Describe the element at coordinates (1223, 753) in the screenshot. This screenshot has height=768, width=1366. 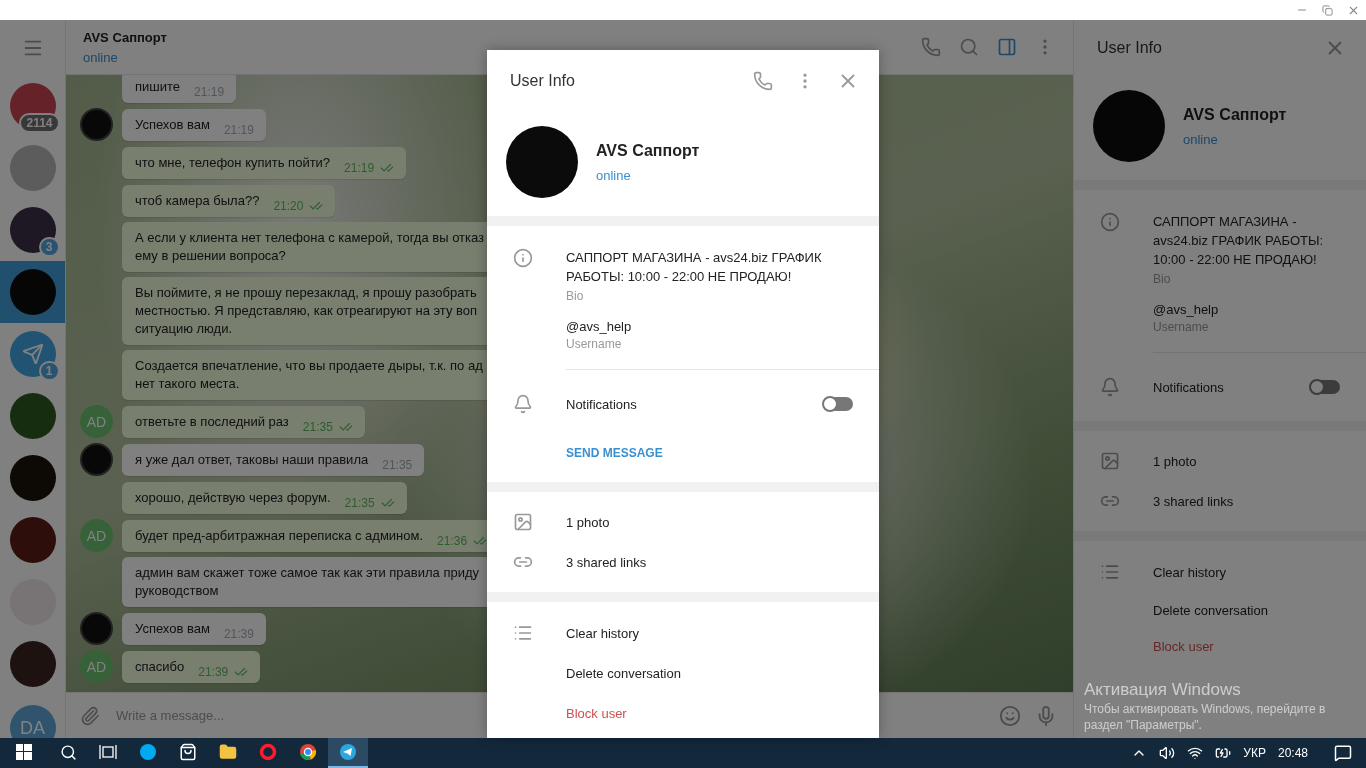
I see `battery-icon` at that location.